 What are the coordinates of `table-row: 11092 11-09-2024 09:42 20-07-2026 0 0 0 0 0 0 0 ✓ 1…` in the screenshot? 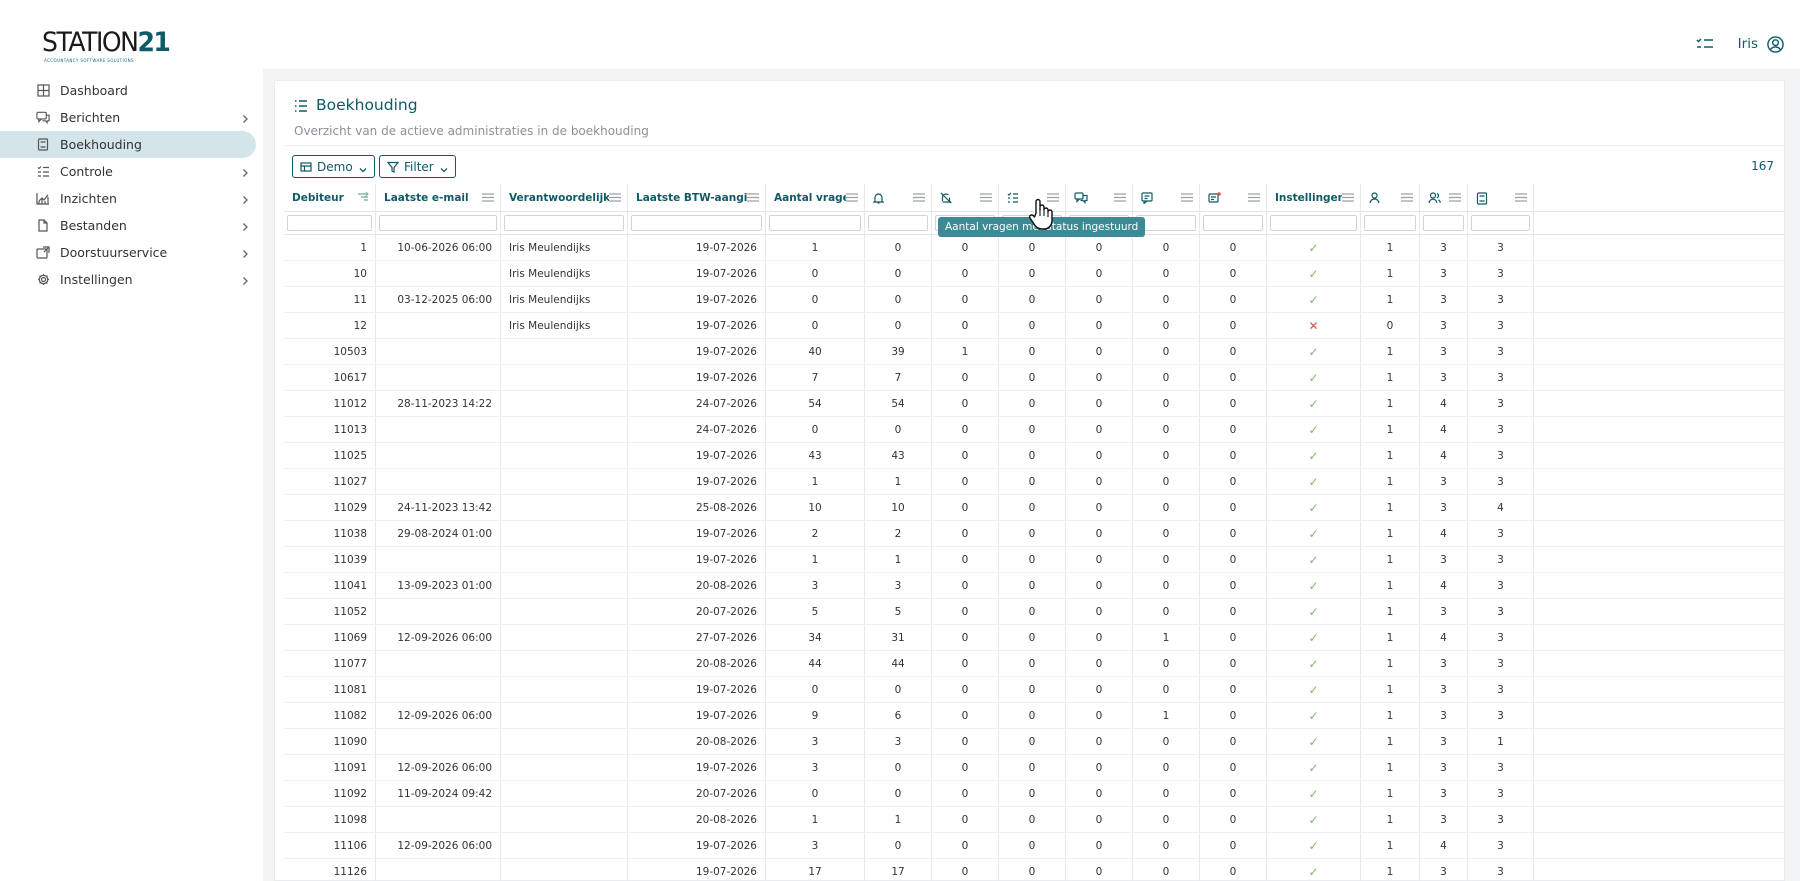 It's located at (1034, 794).